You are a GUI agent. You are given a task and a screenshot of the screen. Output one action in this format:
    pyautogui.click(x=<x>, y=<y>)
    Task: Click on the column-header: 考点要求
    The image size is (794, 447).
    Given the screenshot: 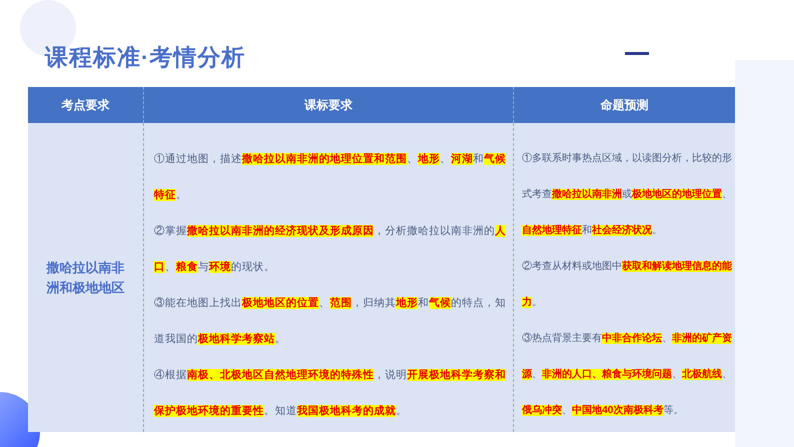 What is the action you would take?
    pyautogui.click(x=85, y=105)
    